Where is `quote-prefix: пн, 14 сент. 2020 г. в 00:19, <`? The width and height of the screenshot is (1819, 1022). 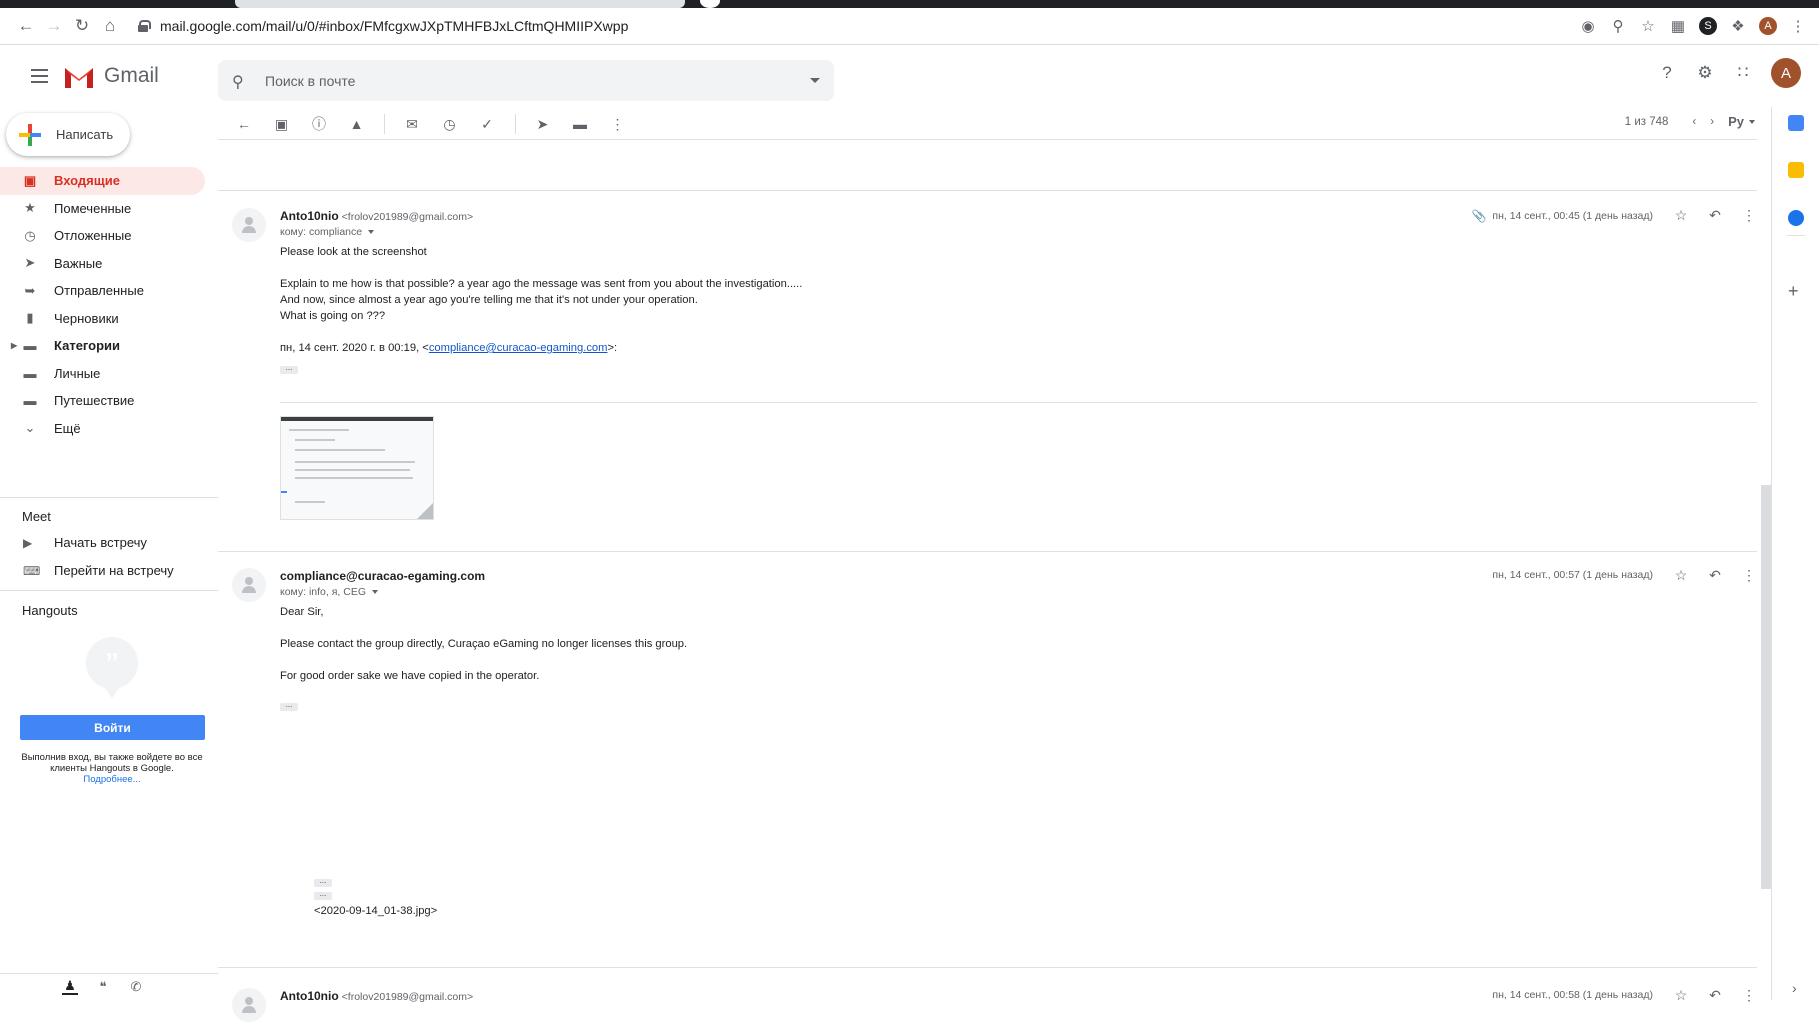
quote-prefix: пн, 14 сент. 2020 г. в 00:19, < is located at coordinates (354, 348).